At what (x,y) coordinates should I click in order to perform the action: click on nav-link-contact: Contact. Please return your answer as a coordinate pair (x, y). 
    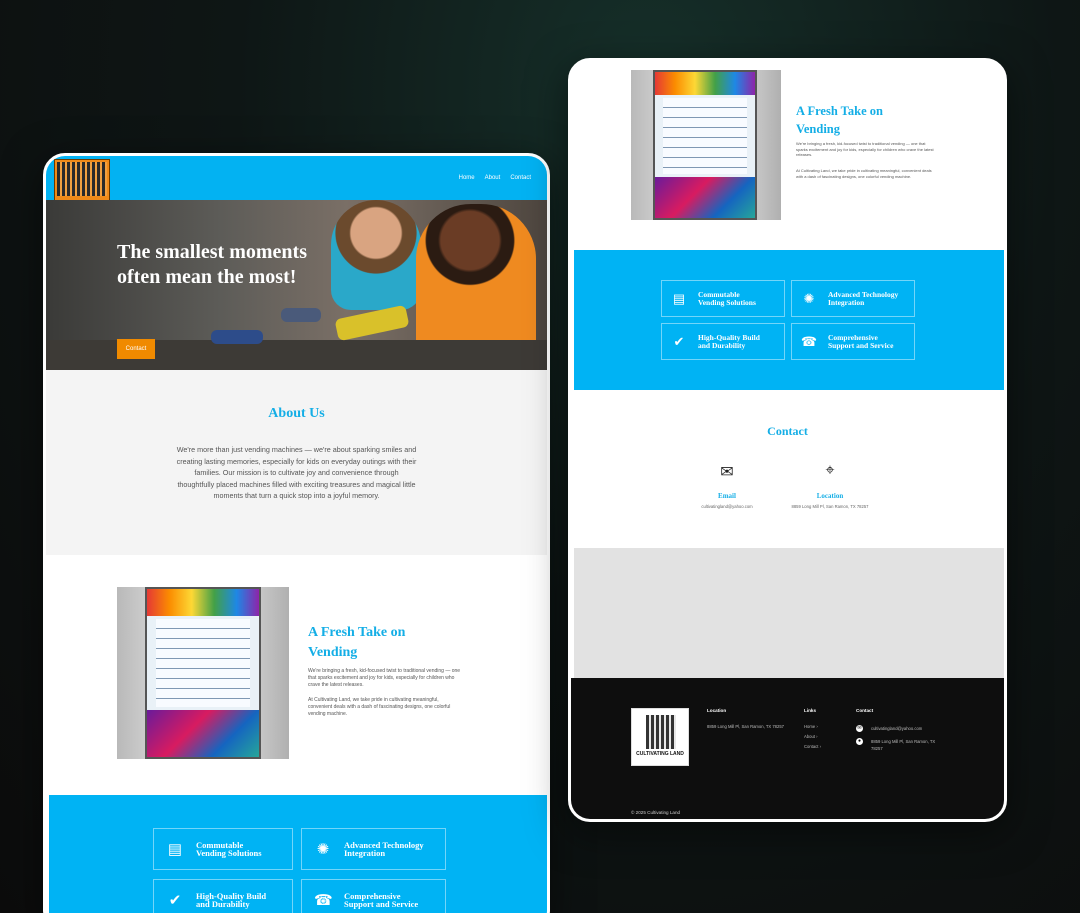
    Looking at the image, I should click on (520, 178).